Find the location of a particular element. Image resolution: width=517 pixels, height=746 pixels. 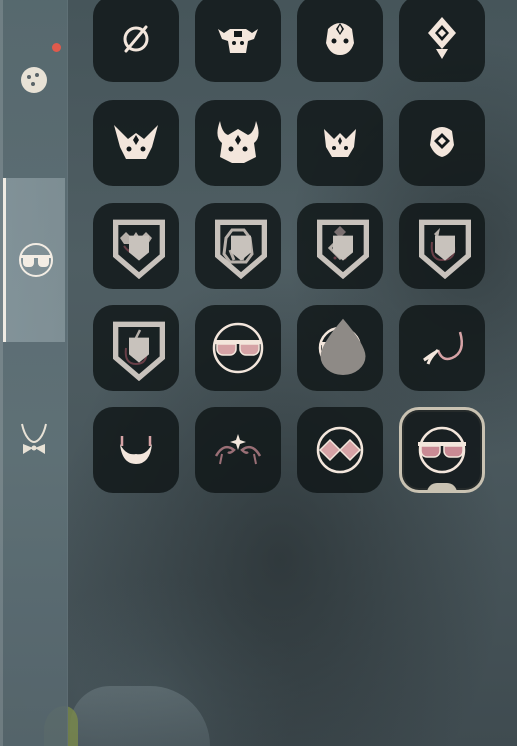

grid-item-pink-sunglasses is located at coordinates (442, 450).